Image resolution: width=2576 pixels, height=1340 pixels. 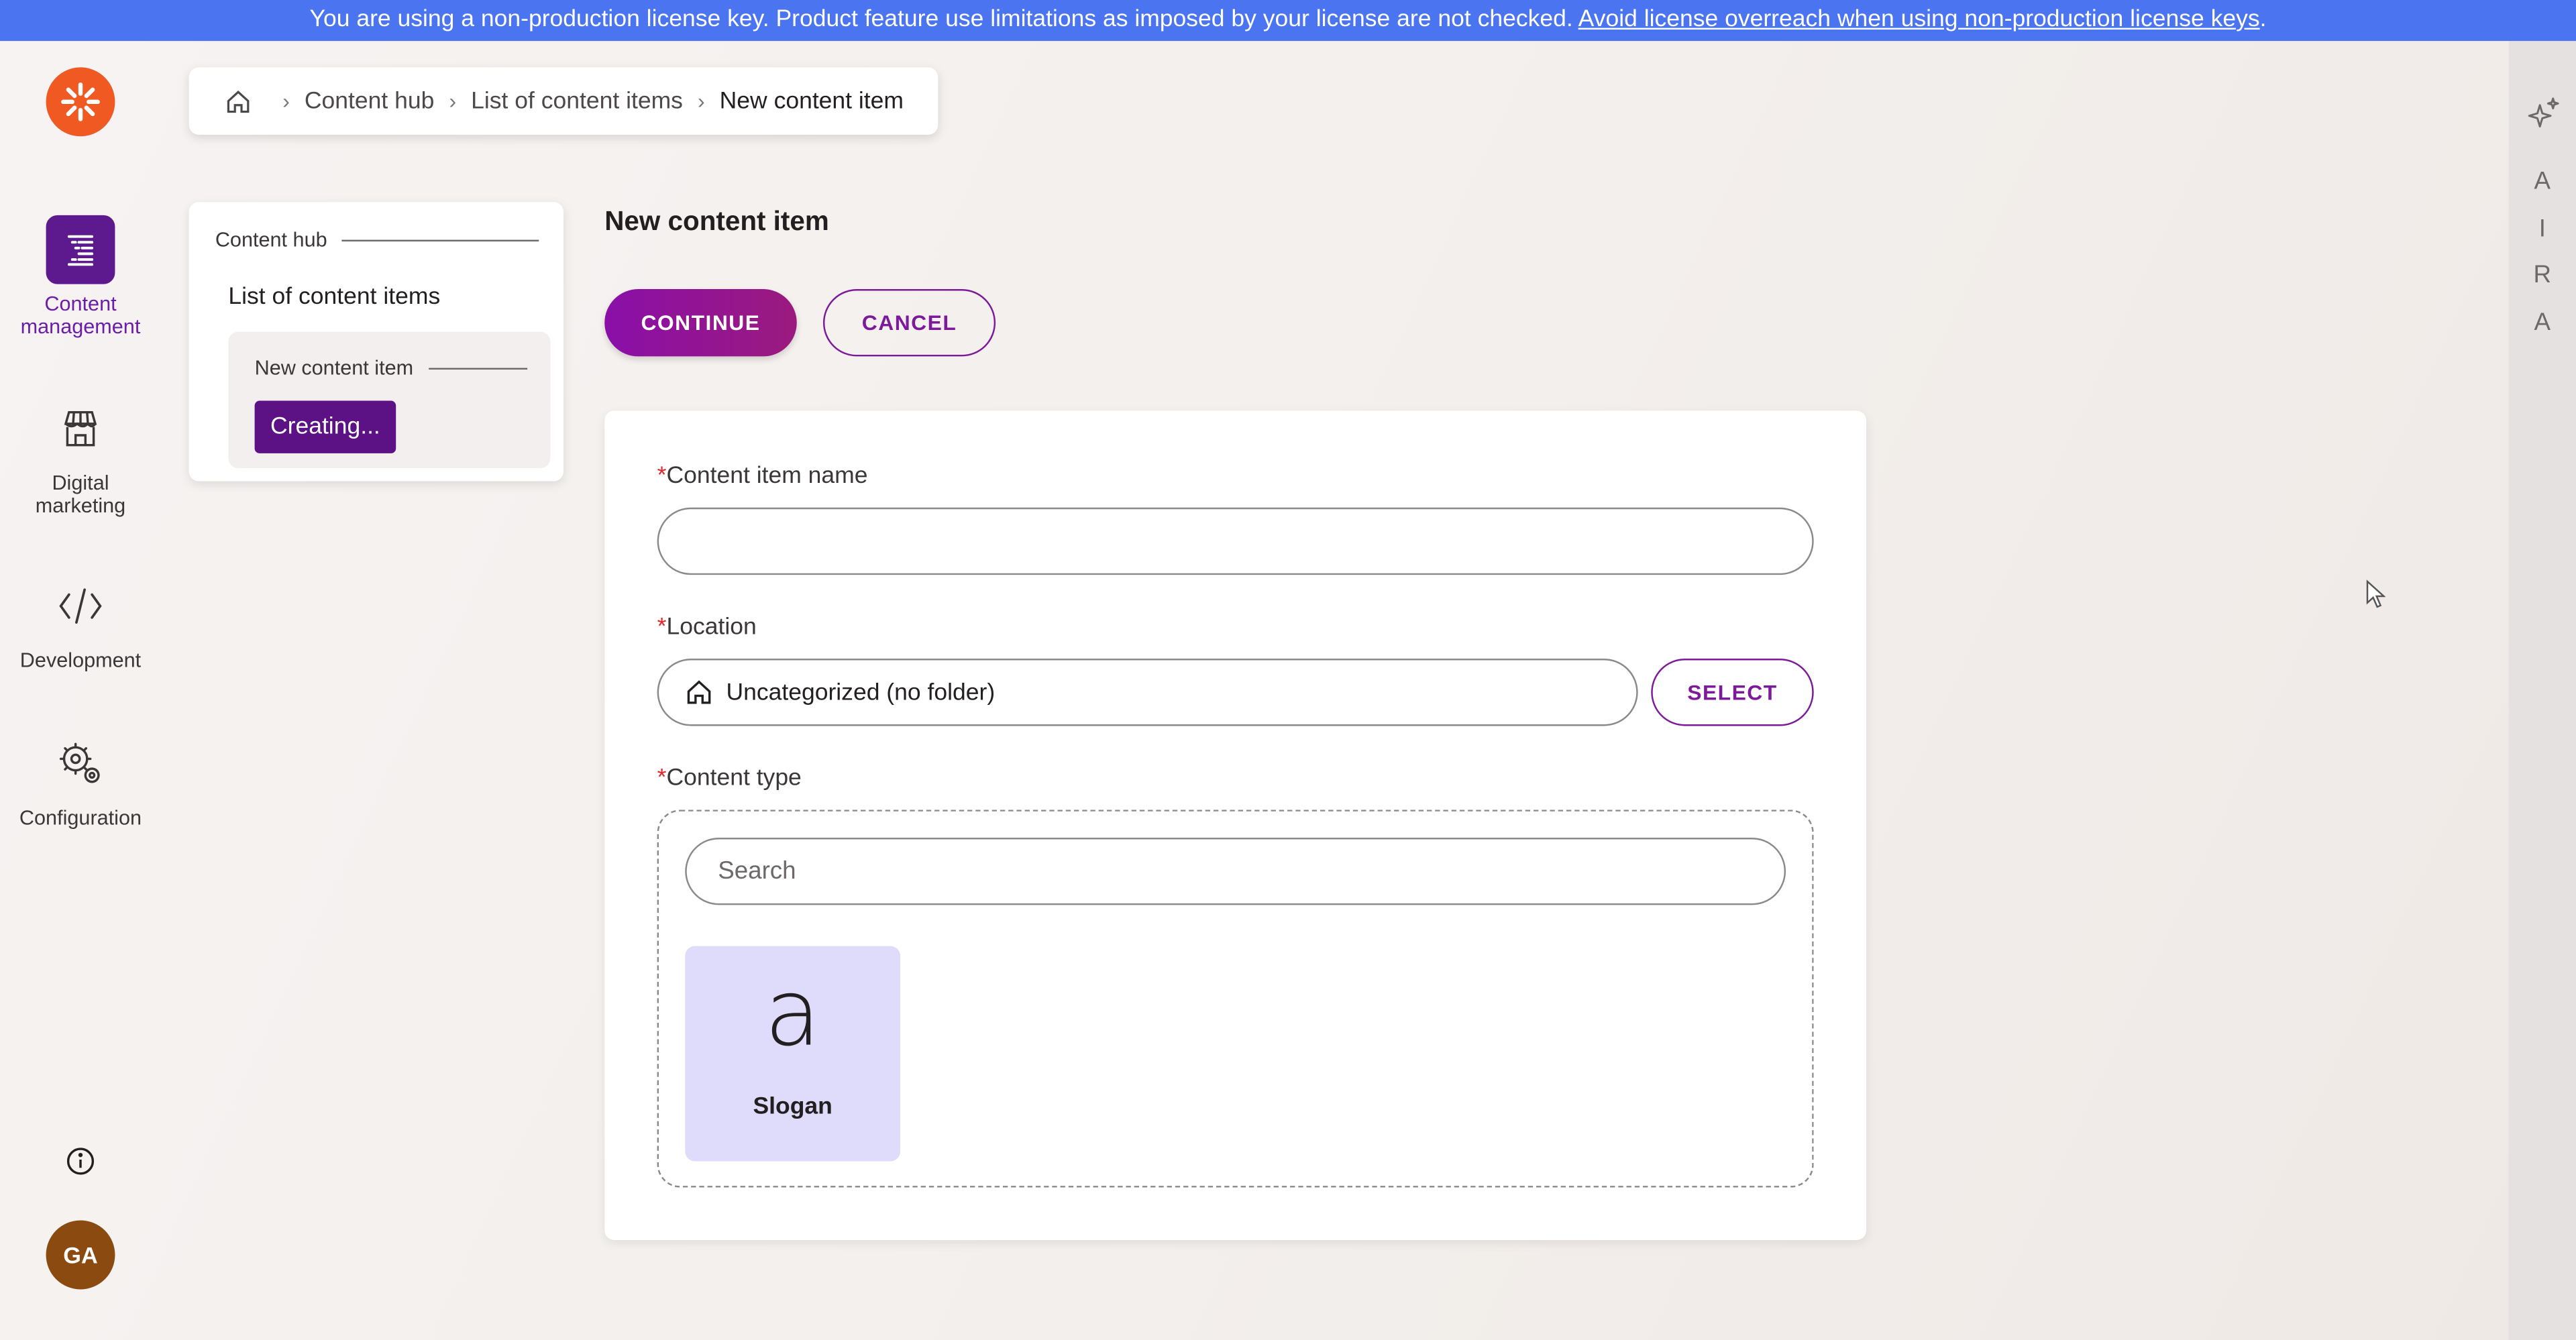 What do you see at coordinates (1732, 692) in the screenshot?
I see `select-location-button: SELECT` at bounding box center [1732, 692].